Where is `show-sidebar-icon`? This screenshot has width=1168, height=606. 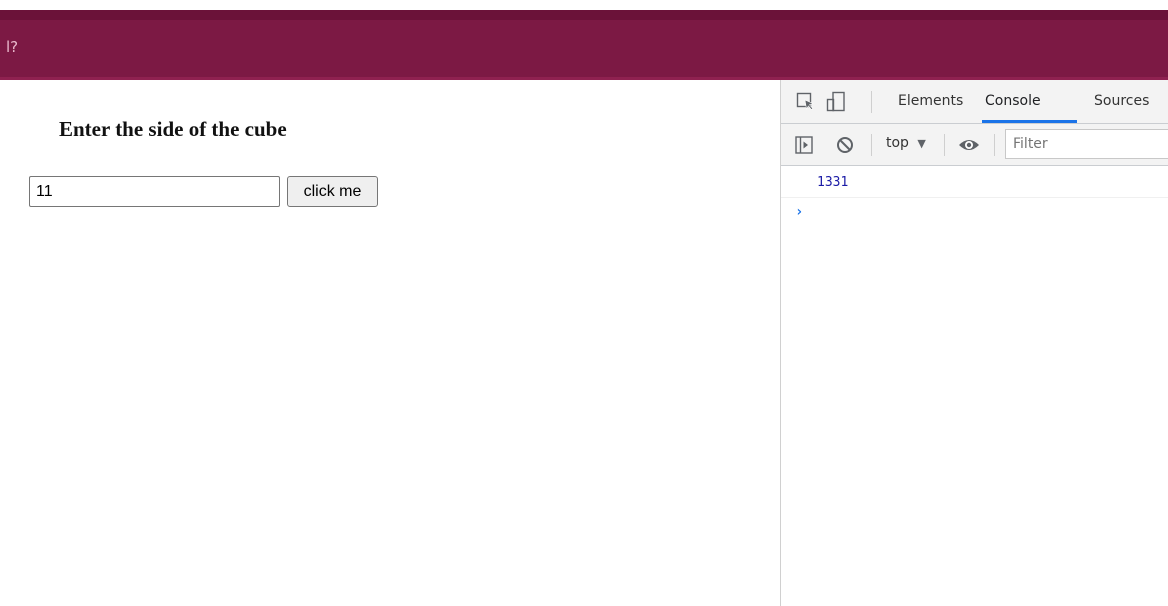
show-sidebar-icon is located at coordinates (804, 145).